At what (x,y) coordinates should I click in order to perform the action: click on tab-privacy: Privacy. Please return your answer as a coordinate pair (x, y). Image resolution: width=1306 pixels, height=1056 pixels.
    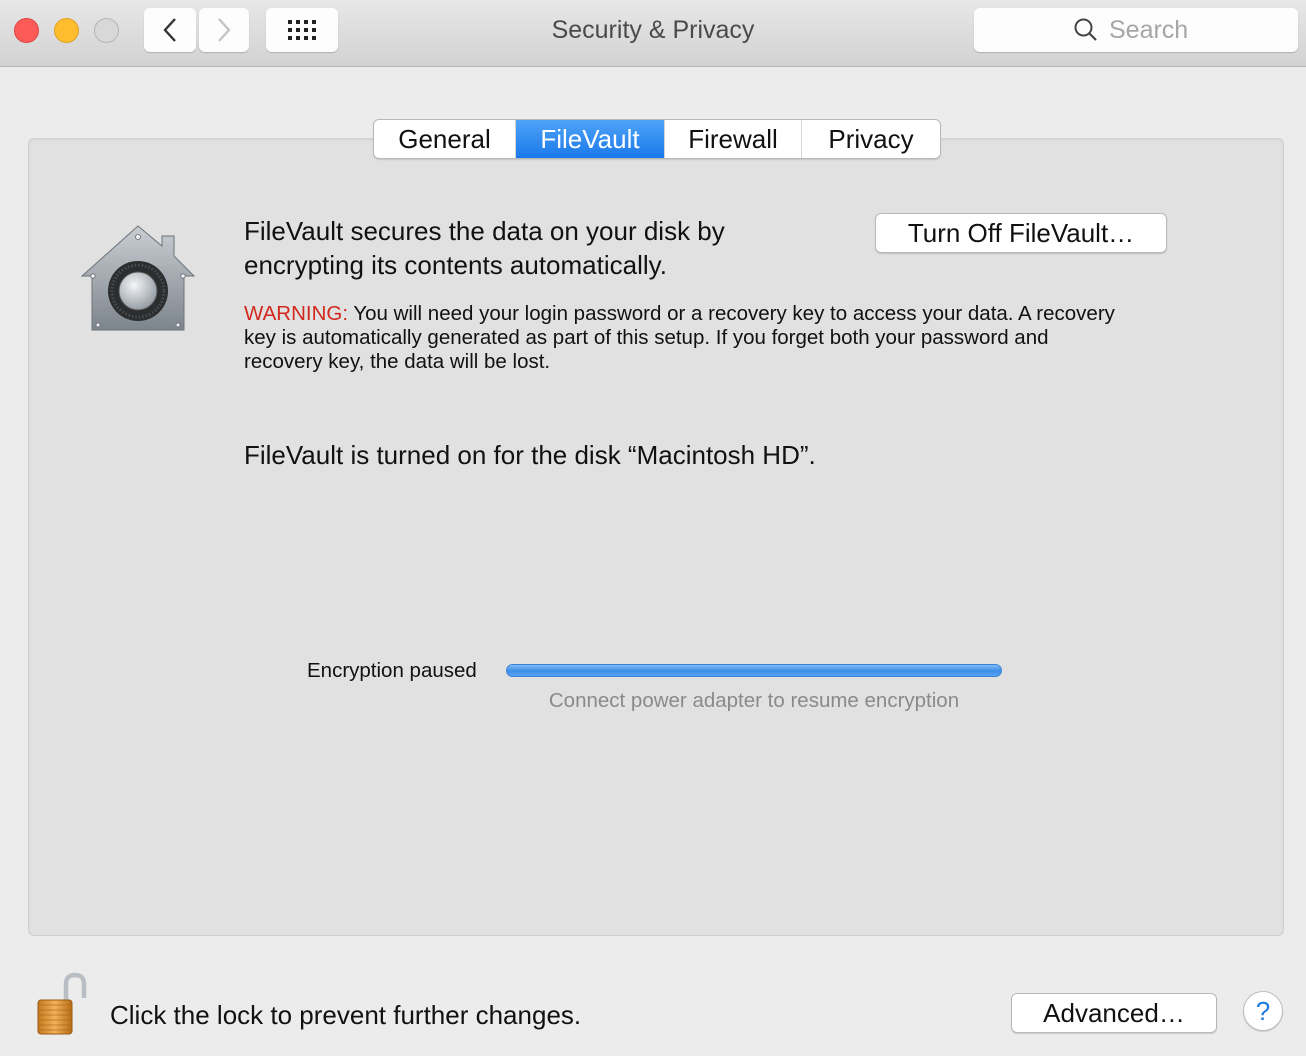
    Looking at the image, I should click on (871, 139).